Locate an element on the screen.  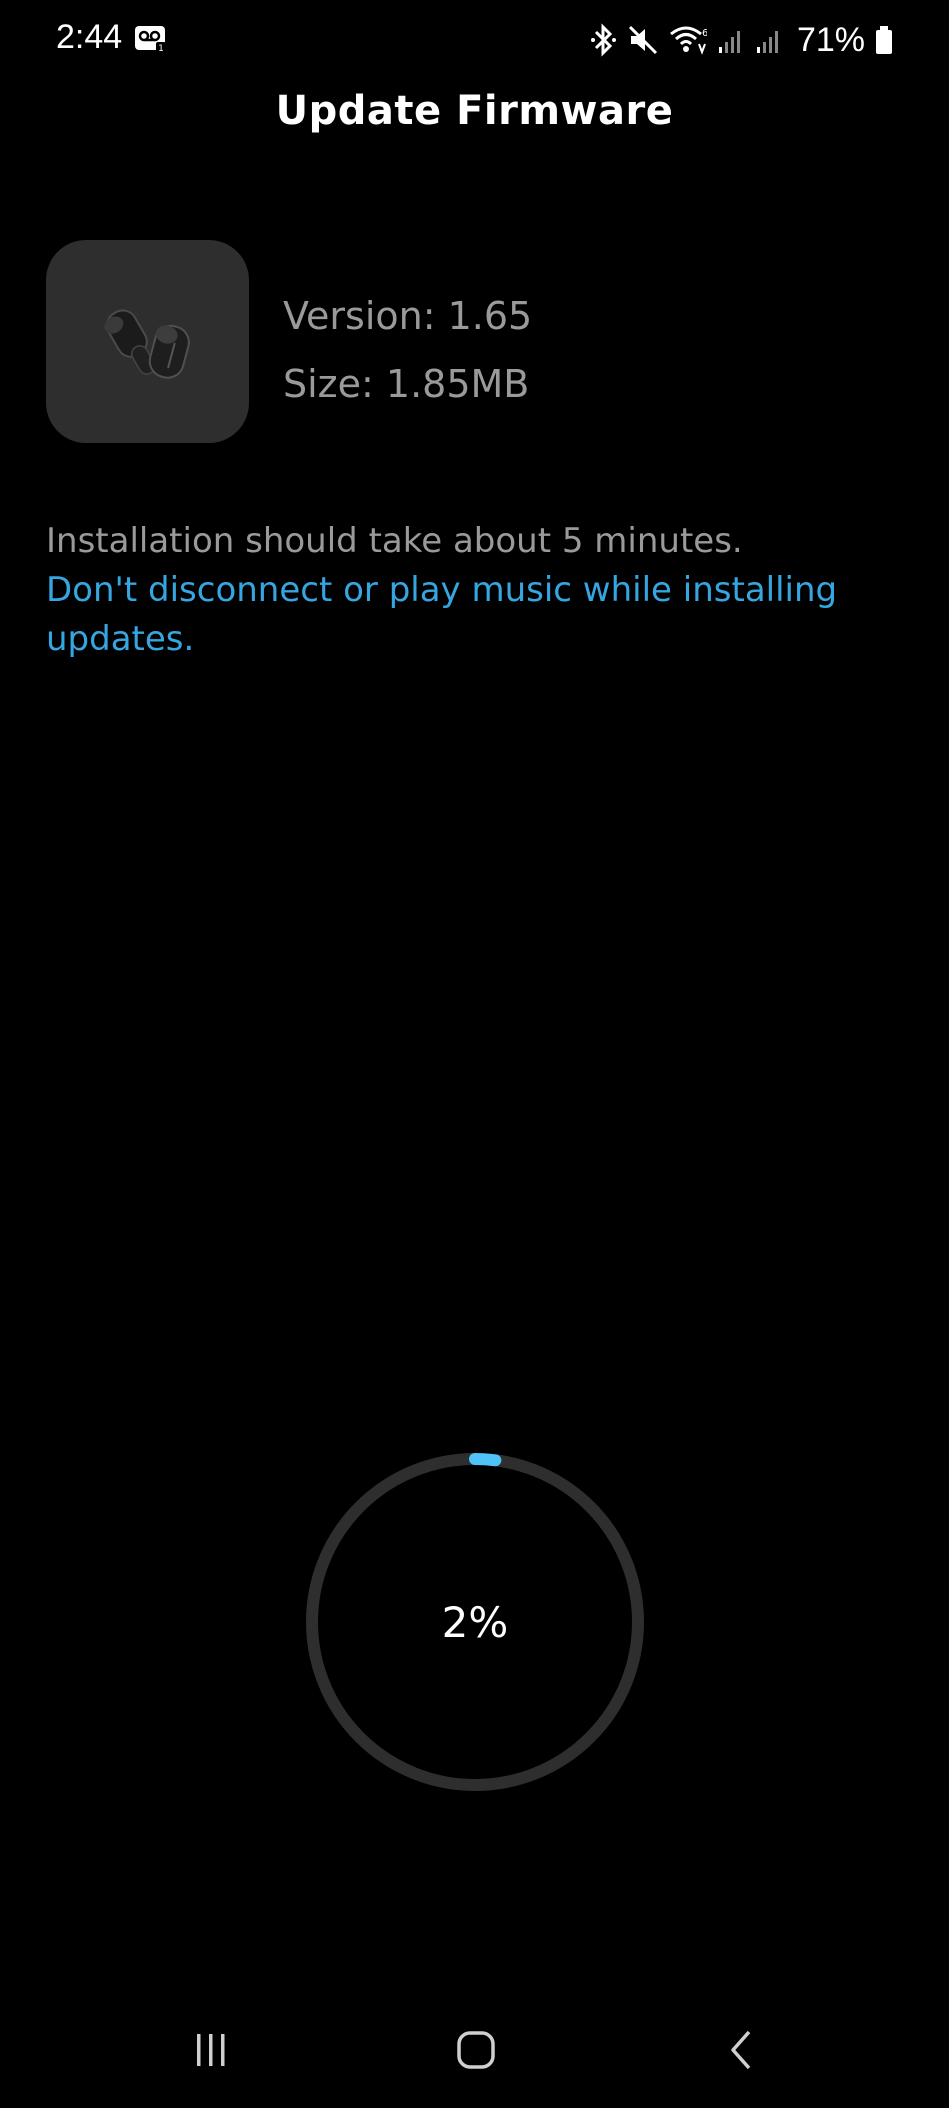
earbuds-image is located at coordinates (147, 344).